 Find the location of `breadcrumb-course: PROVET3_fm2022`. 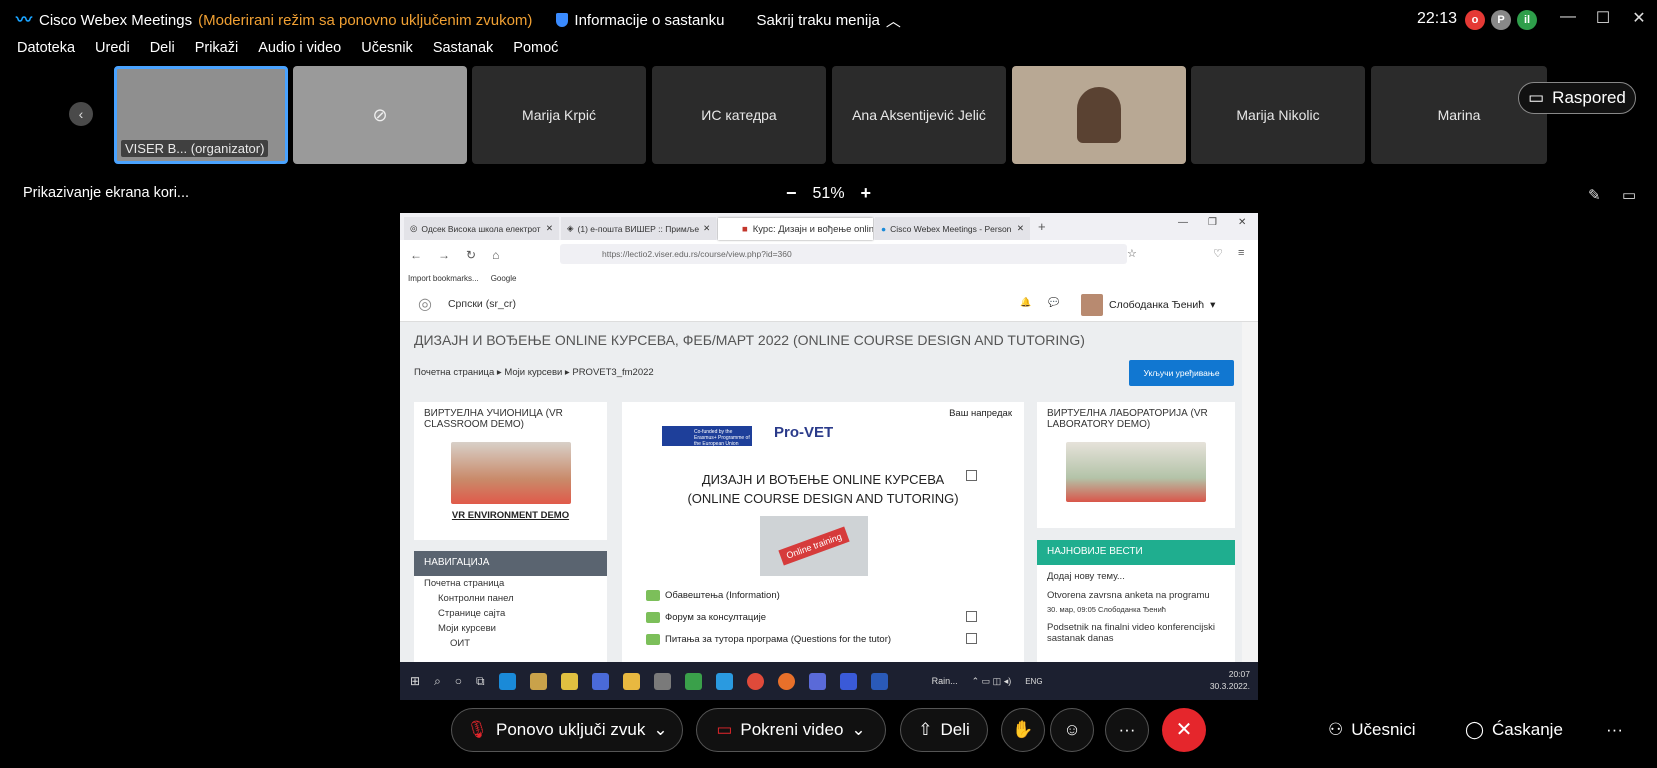

breadcrumb-course: PROVET3_fm2022 is located at coordinates (612, 372).